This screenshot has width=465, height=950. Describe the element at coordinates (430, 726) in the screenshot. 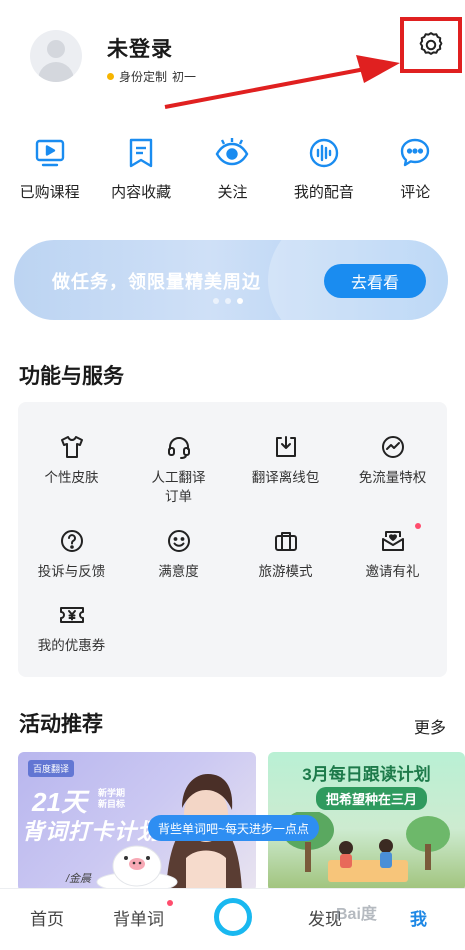

I see `more-link: 更多` at that location.